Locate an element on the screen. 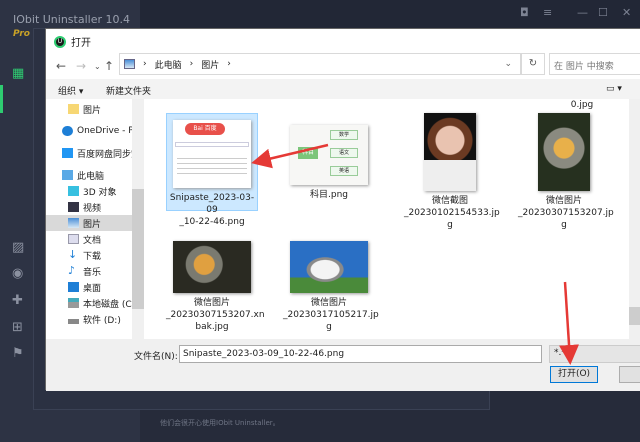 The image size is (640, 442). filename-input: Snipaste_2023-03-09_10-22-46.png is located at coordinates (360, 354).